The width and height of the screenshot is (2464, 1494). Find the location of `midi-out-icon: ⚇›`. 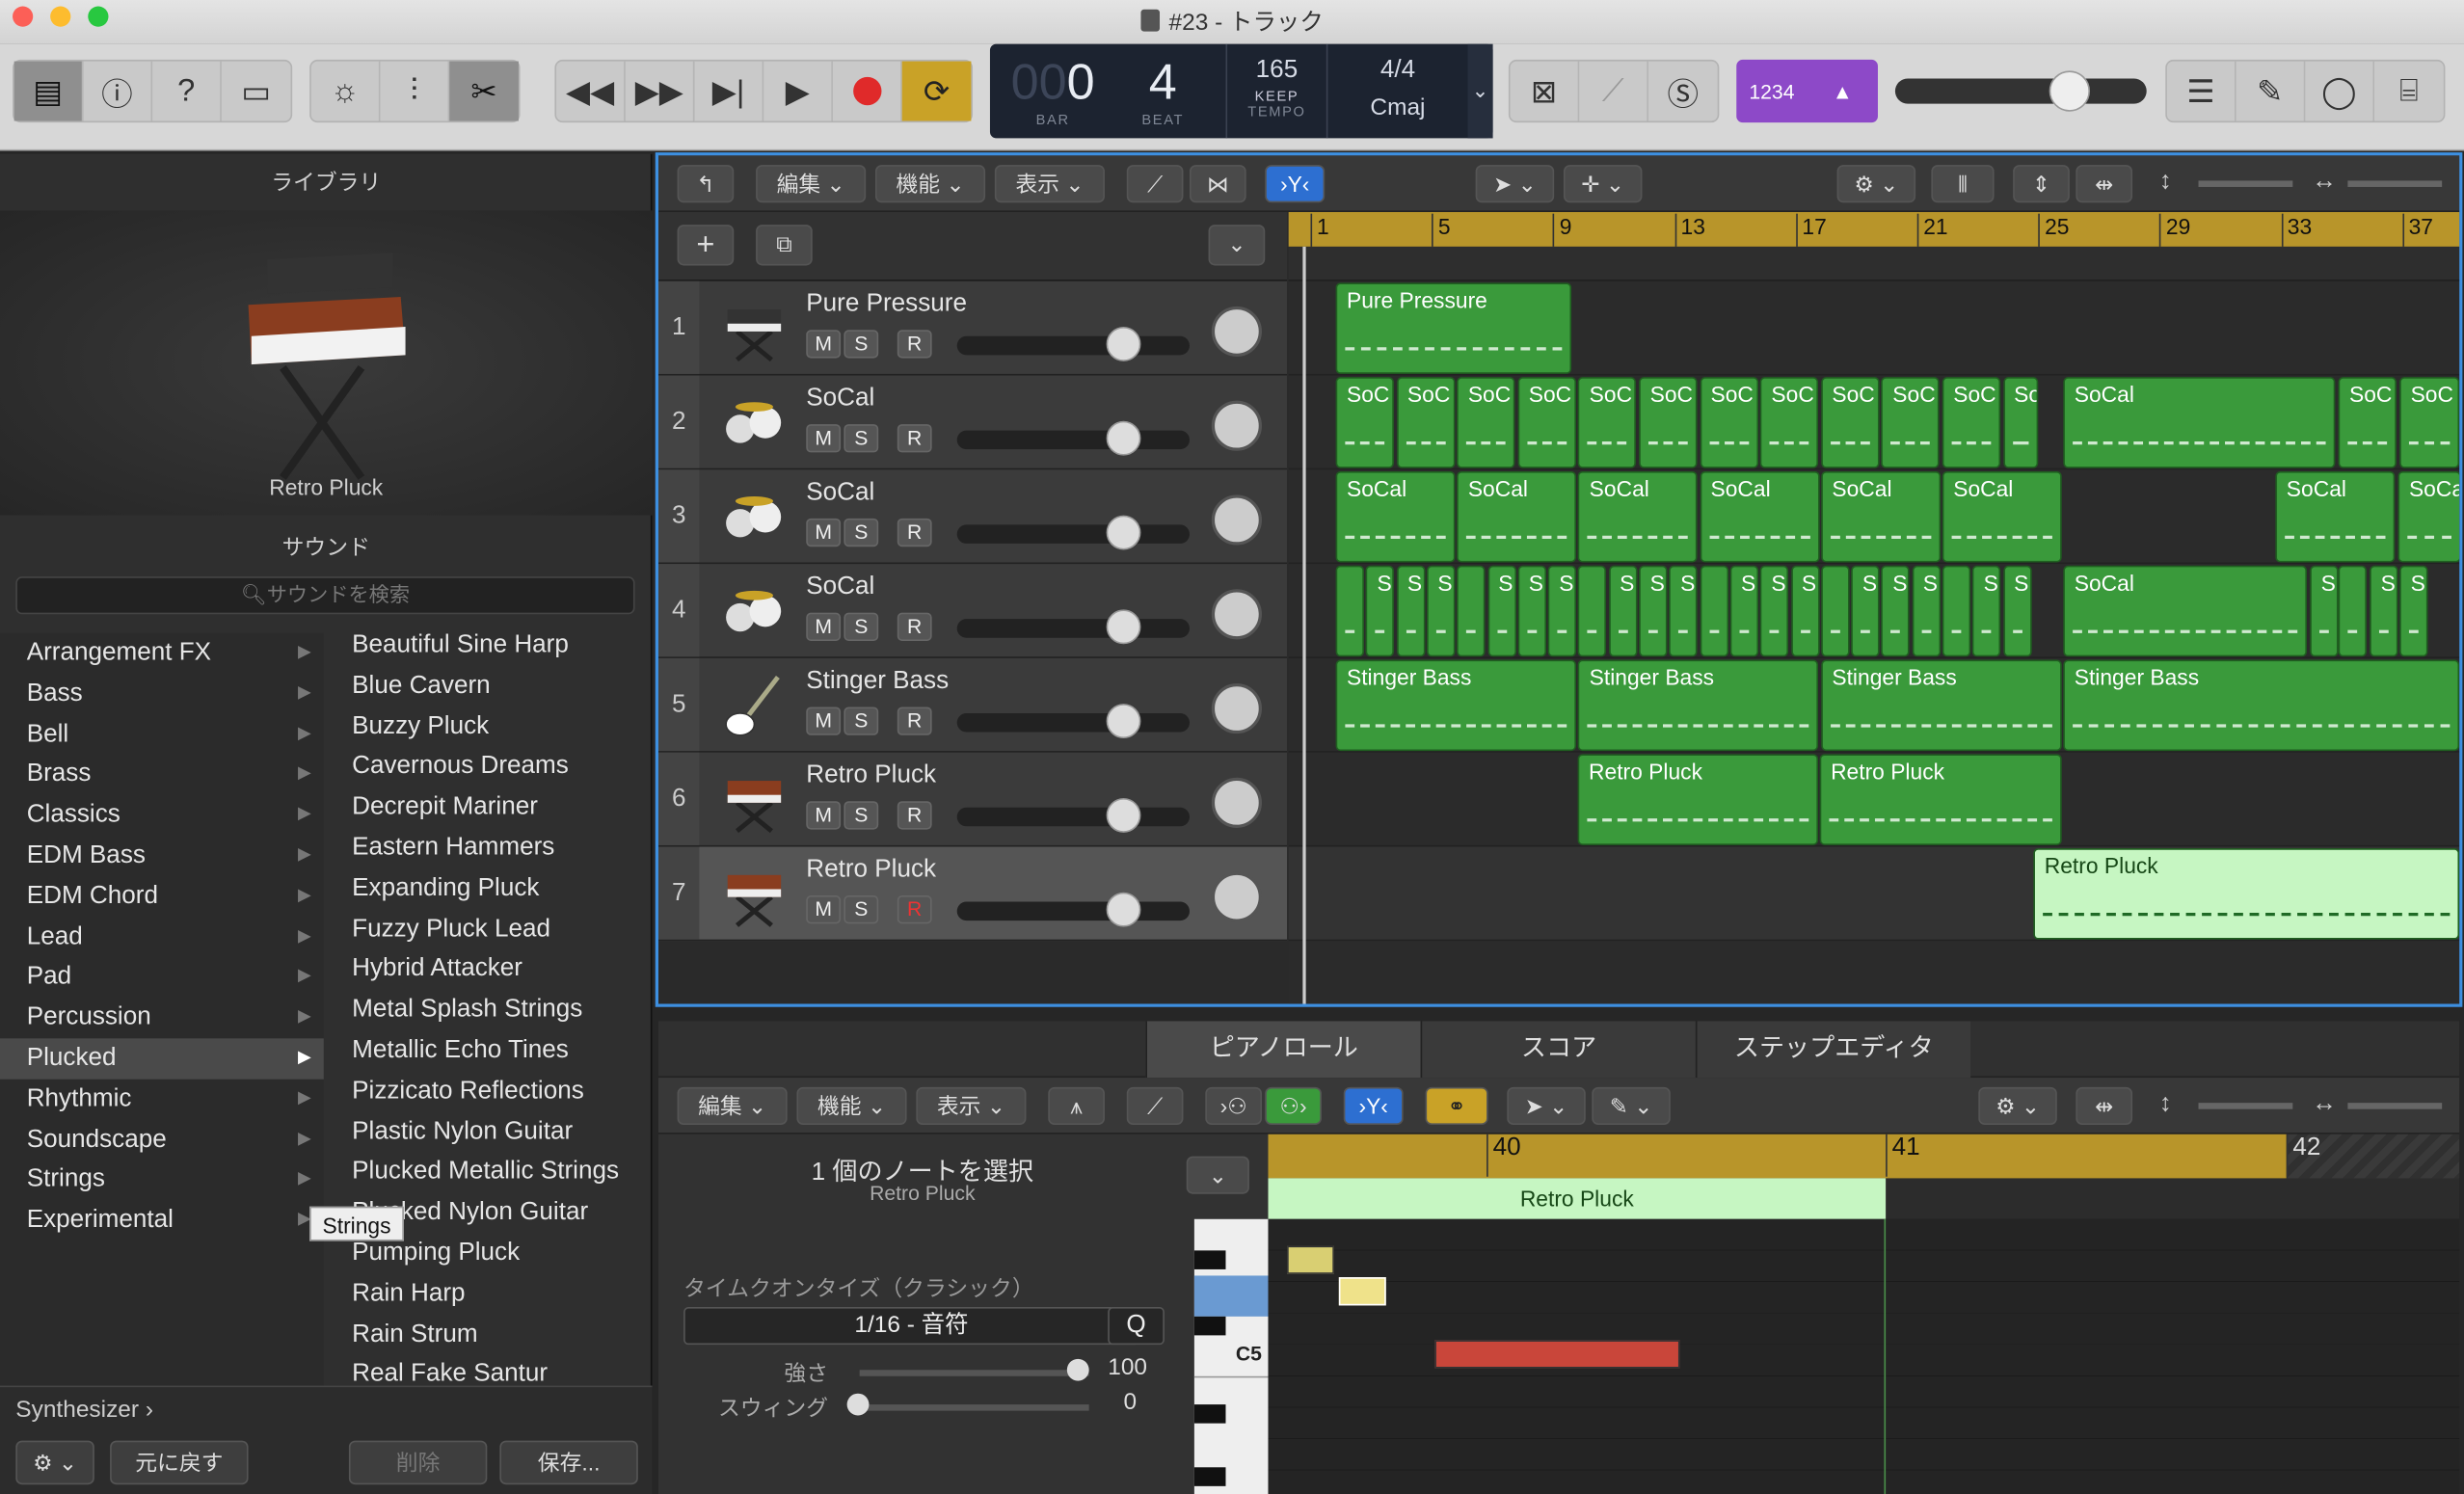

midi-out-icon: ⚇› is located at coordinates (1294, 1105).